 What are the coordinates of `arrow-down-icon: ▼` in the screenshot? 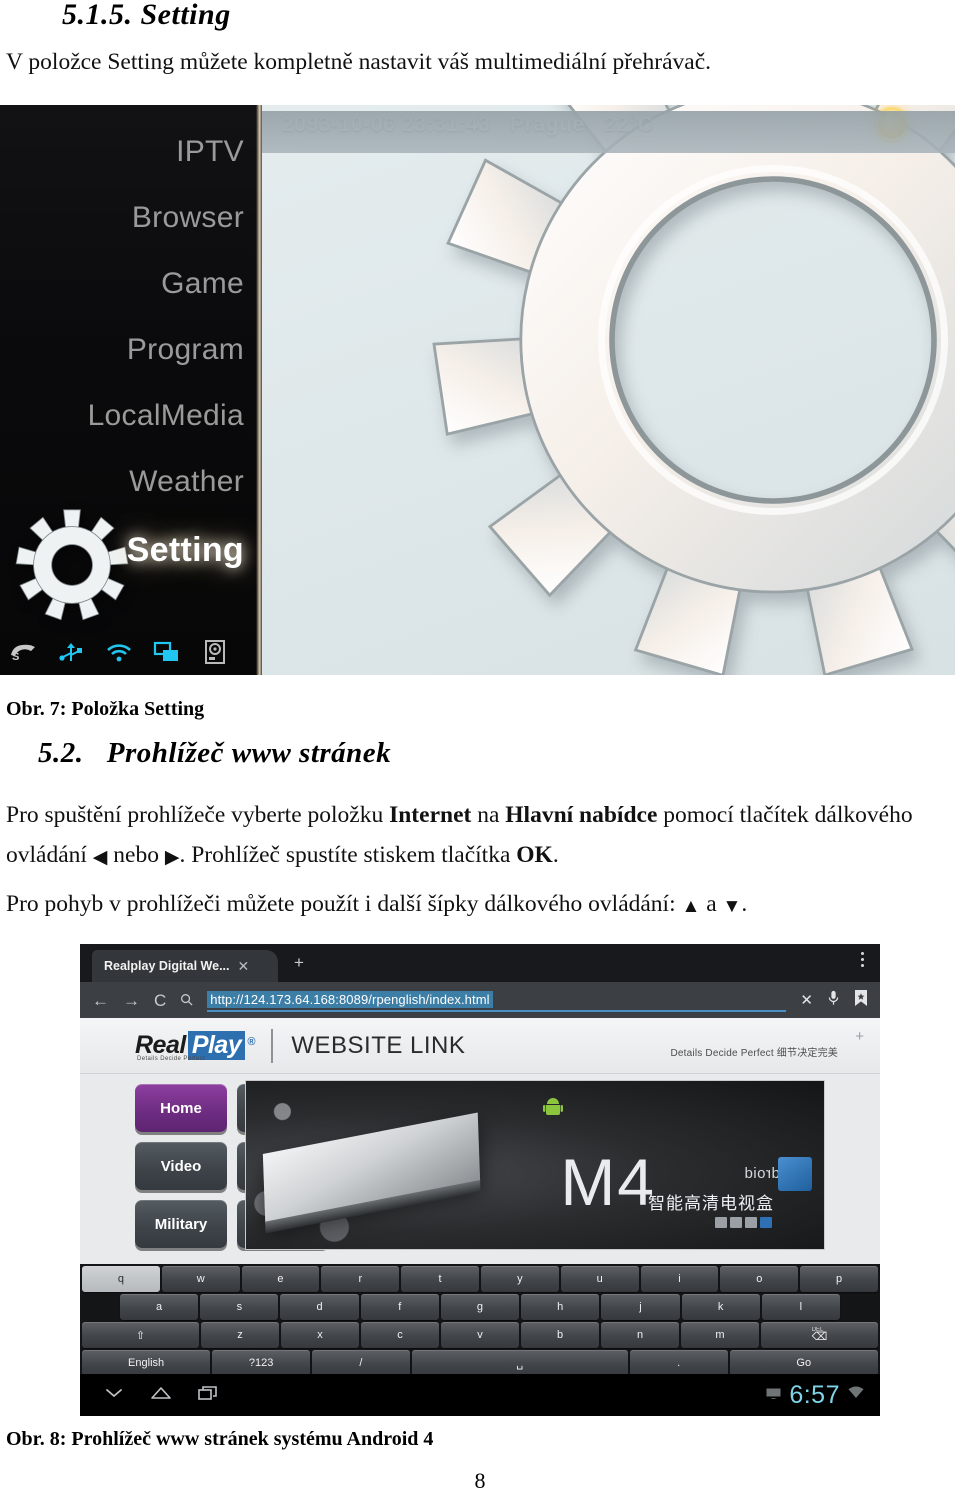 It's located at (732, 906).